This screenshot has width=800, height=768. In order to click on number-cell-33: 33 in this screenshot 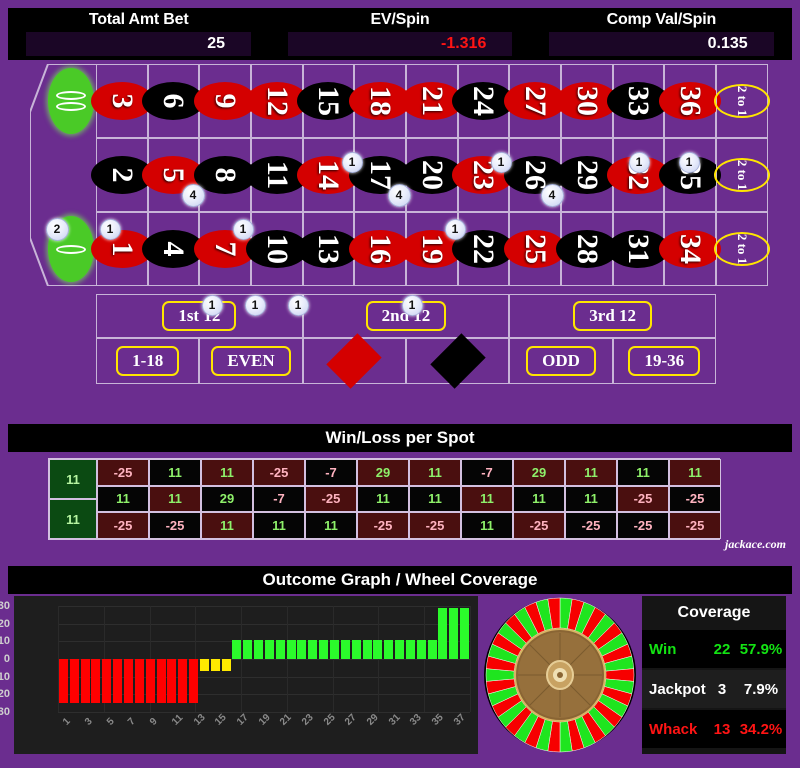, I will do `click(638, 101)`.